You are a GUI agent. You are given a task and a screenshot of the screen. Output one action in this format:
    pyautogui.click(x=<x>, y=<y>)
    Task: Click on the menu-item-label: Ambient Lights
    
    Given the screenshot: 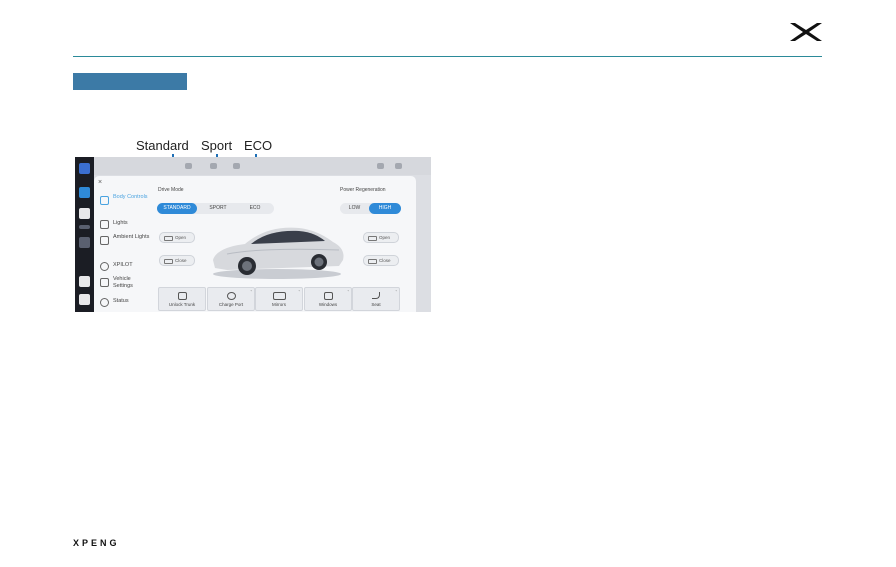 What is the action you would take?
    pyautogui.click(x=131, y=237)
    